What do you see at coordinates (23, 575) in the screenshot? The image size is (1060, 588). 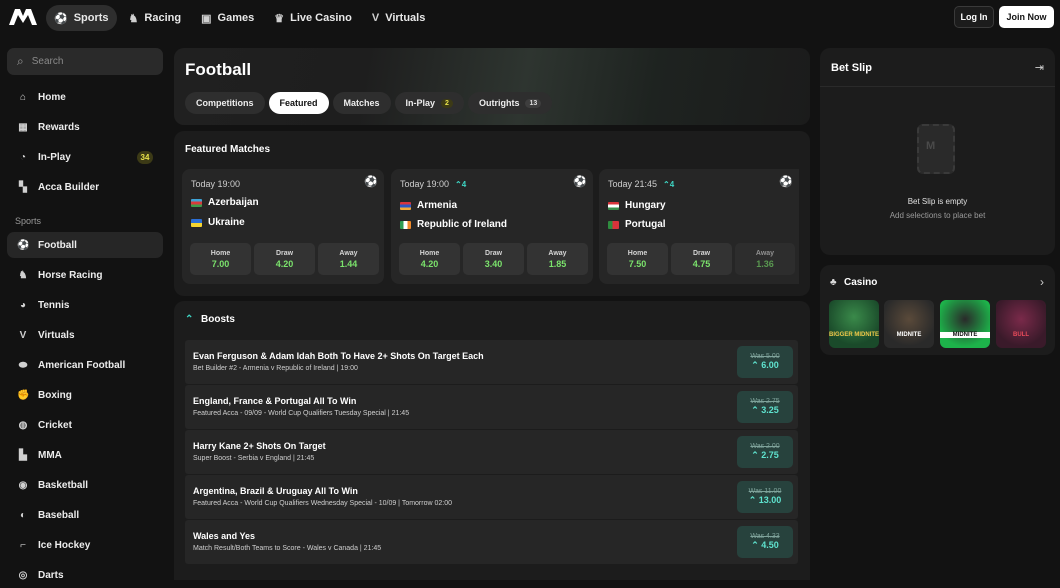 I see `darts-icon: ◎` at bounding box center [23, 575].